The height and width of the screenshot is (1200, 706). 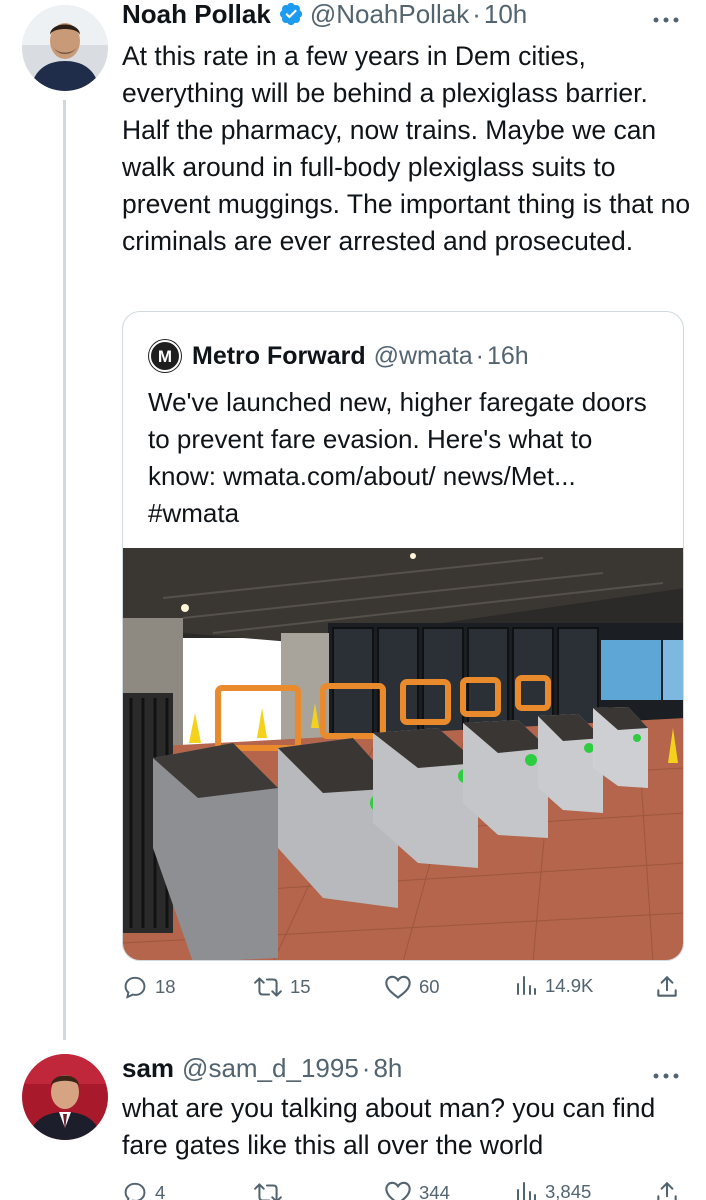 I want to click on retweet-button: 15, so click(x=282, y=987).